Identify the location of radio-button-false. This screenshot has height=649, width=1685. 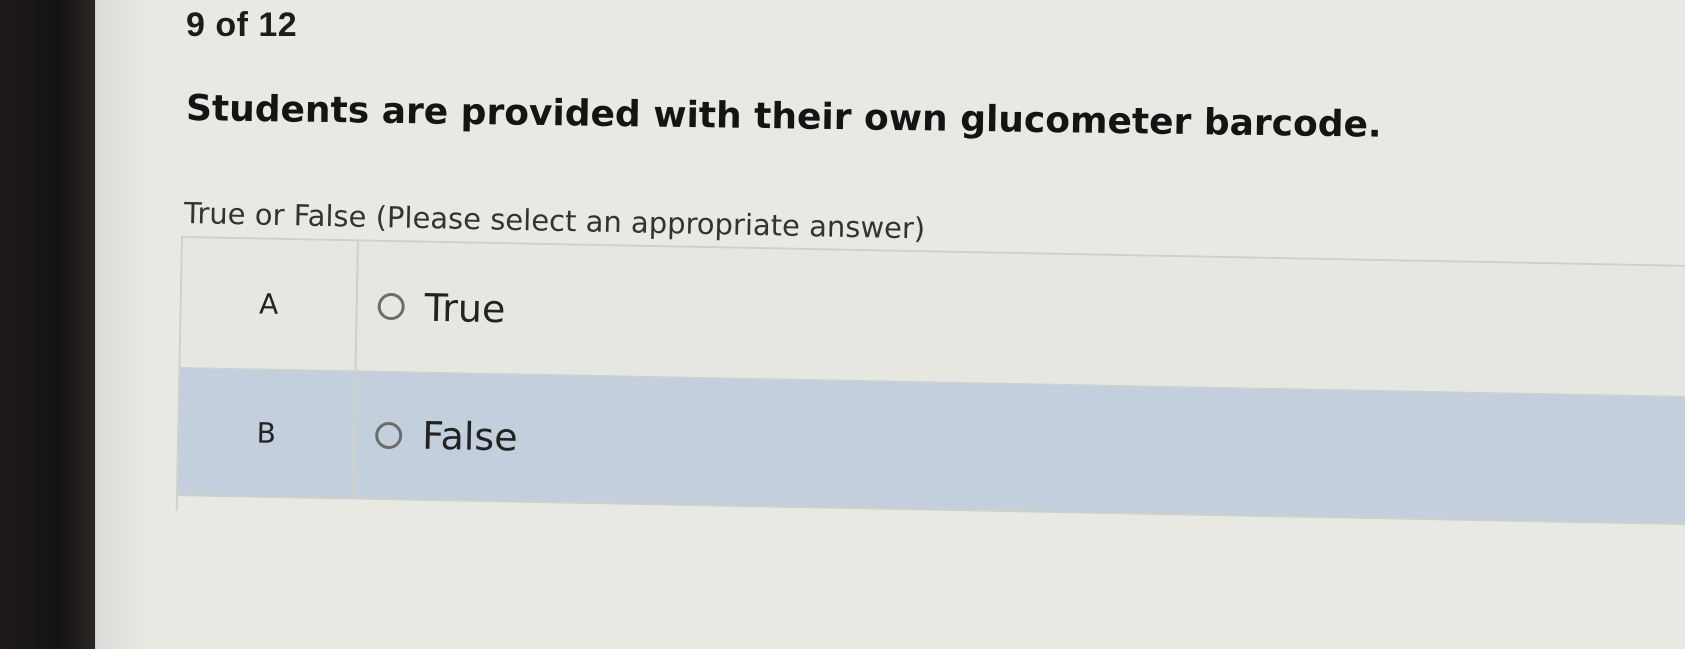
(388, 435).